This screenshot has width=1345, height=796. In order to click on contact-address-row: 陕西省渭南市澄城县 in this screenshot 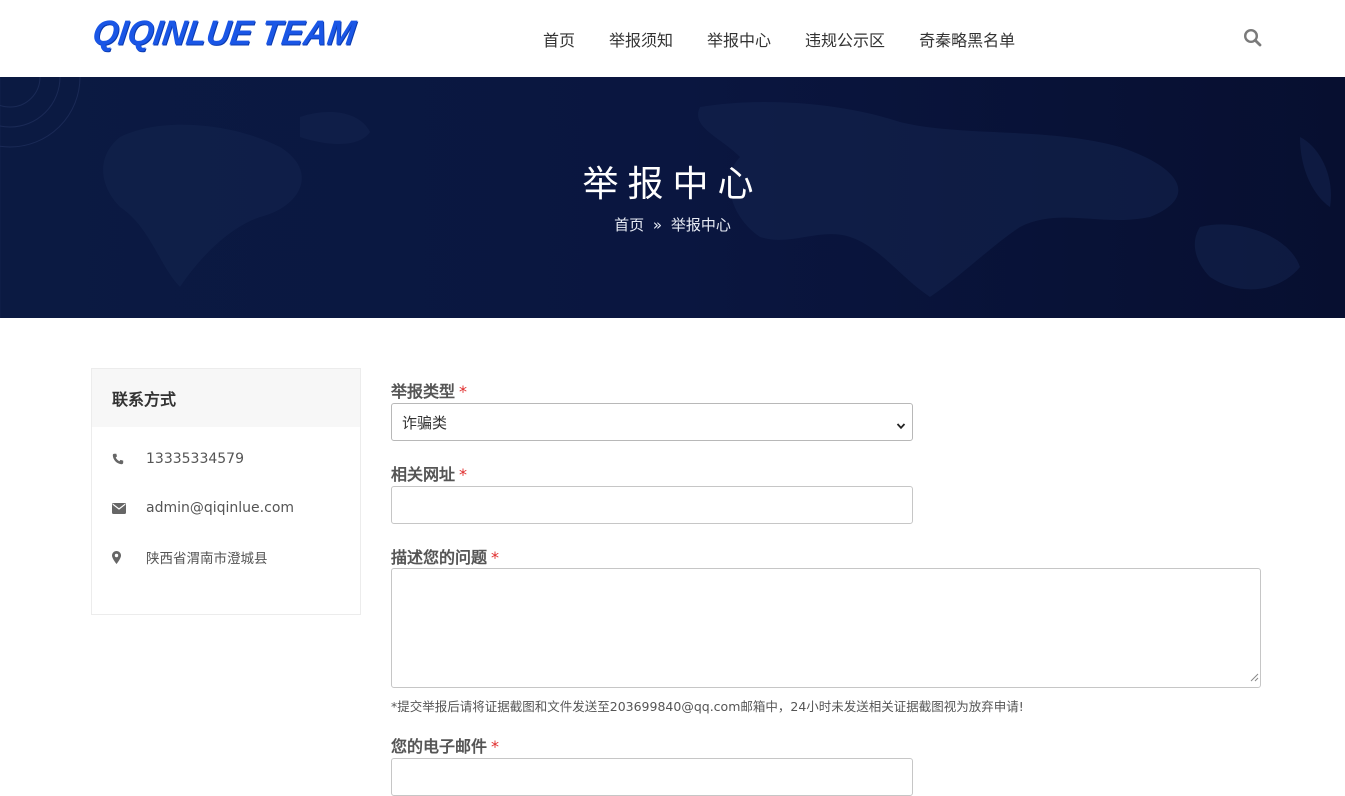, I will do `click(190, 557)`.